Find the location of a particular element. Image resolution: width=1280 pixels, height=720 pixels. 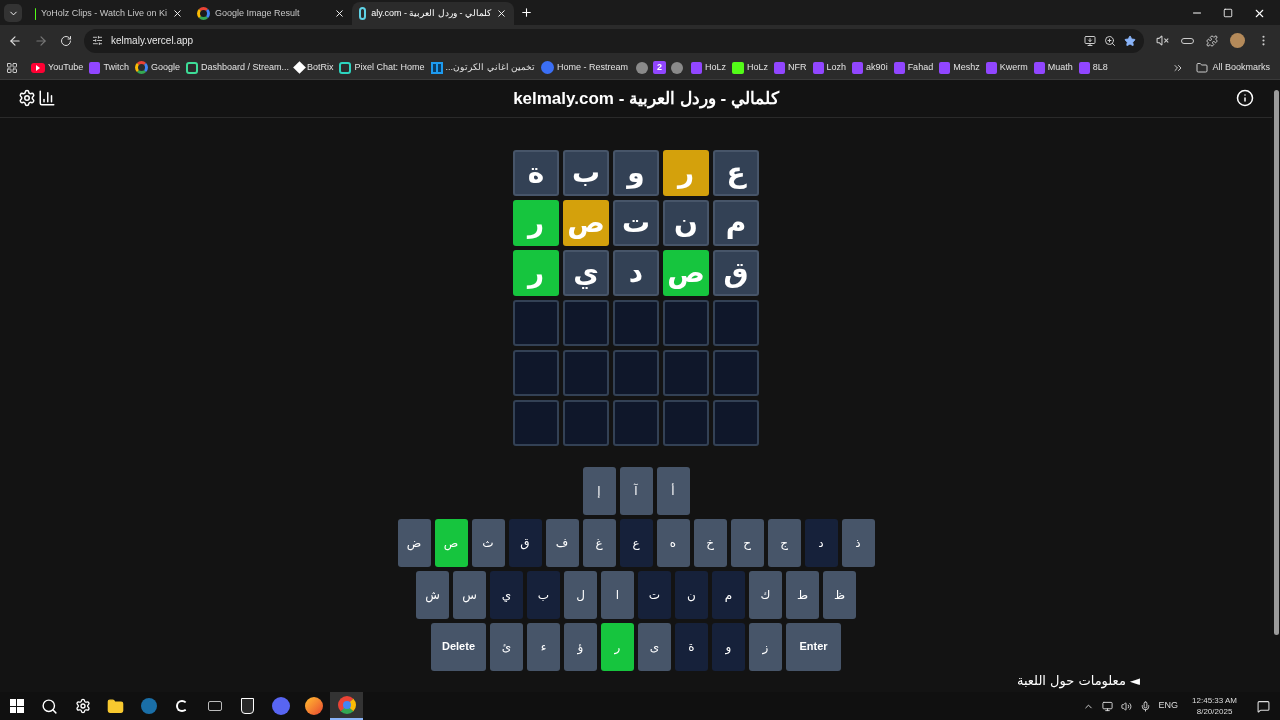

bookmark-link: Meshz is located at coordinates (959, 67).